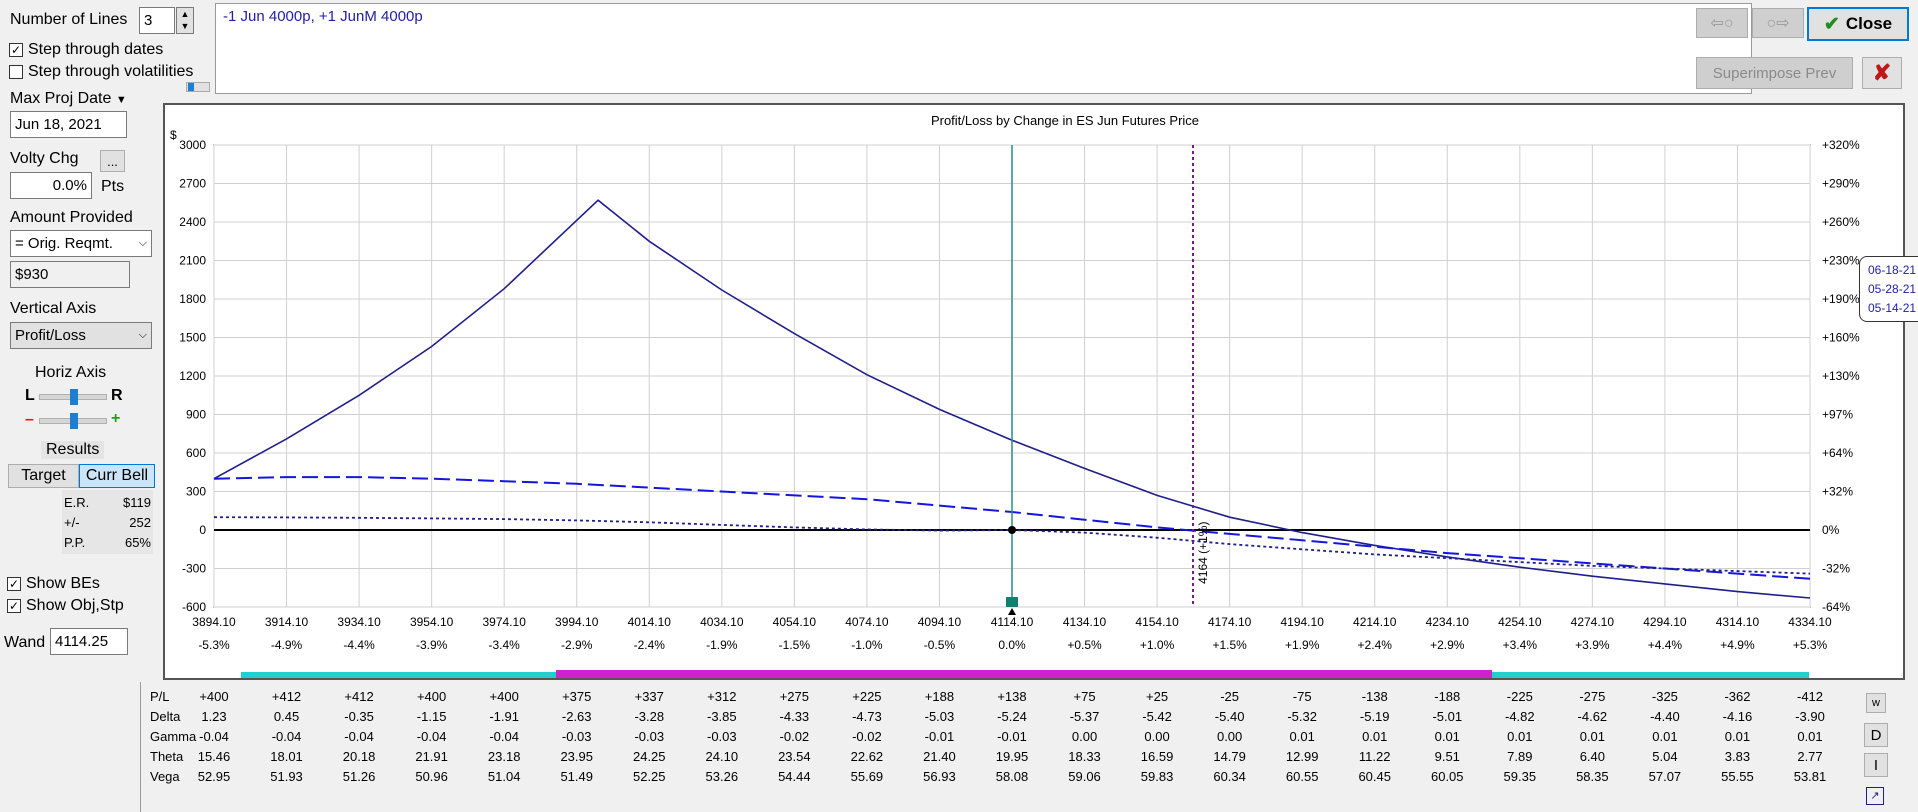  What do you see at coordinates (1722, 23) in the screenshot?
I see `prev-arrow-button: ⇦○` at bounding box center [1722, 23].